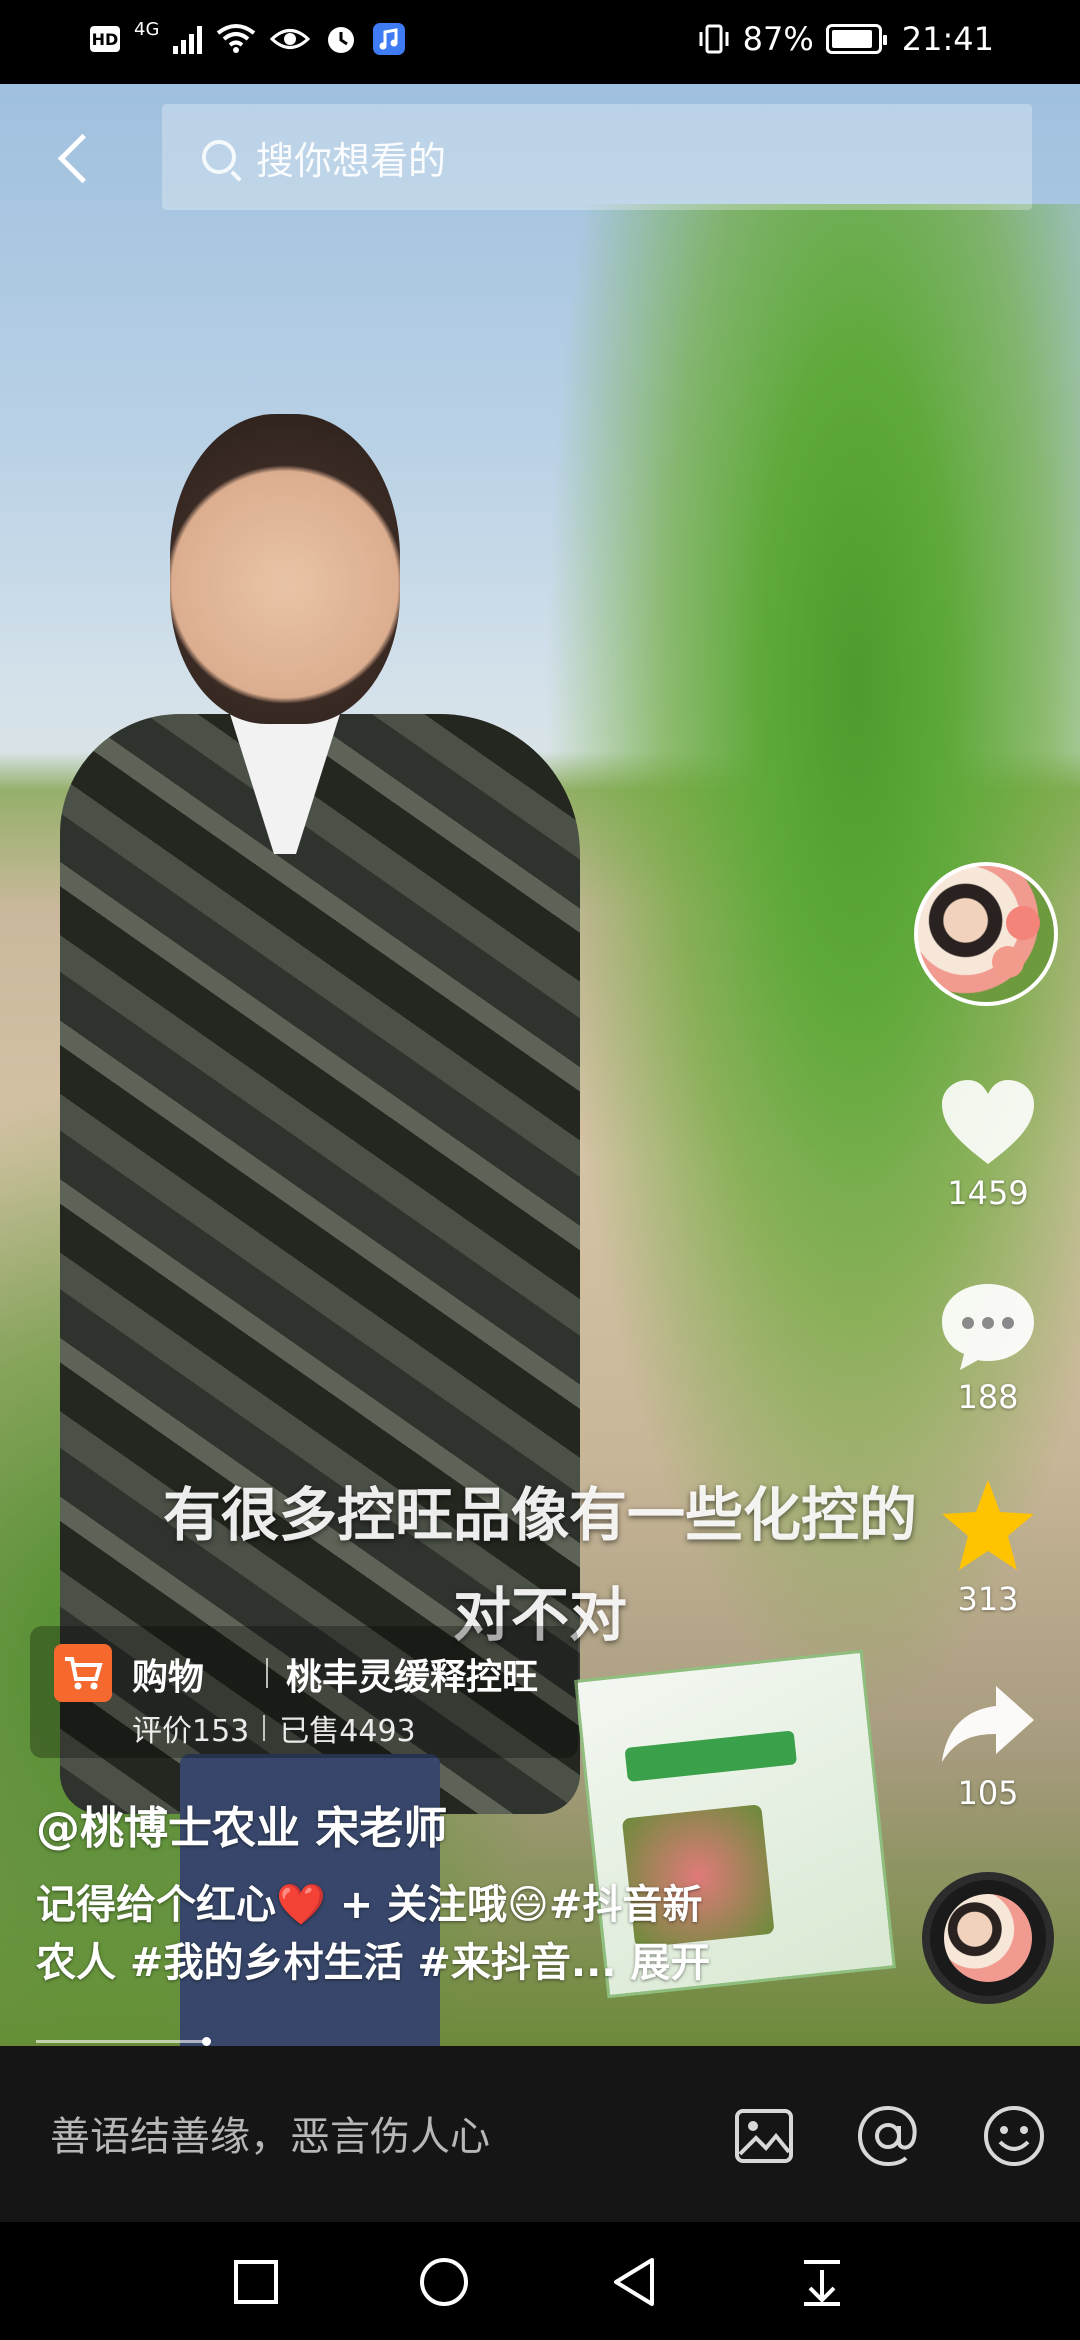 The width and height of the screenshot is (1080, 2340). I want to click on subtitle-line-1: 有很多控旺品像有一些化控的, so click(539, 1515).